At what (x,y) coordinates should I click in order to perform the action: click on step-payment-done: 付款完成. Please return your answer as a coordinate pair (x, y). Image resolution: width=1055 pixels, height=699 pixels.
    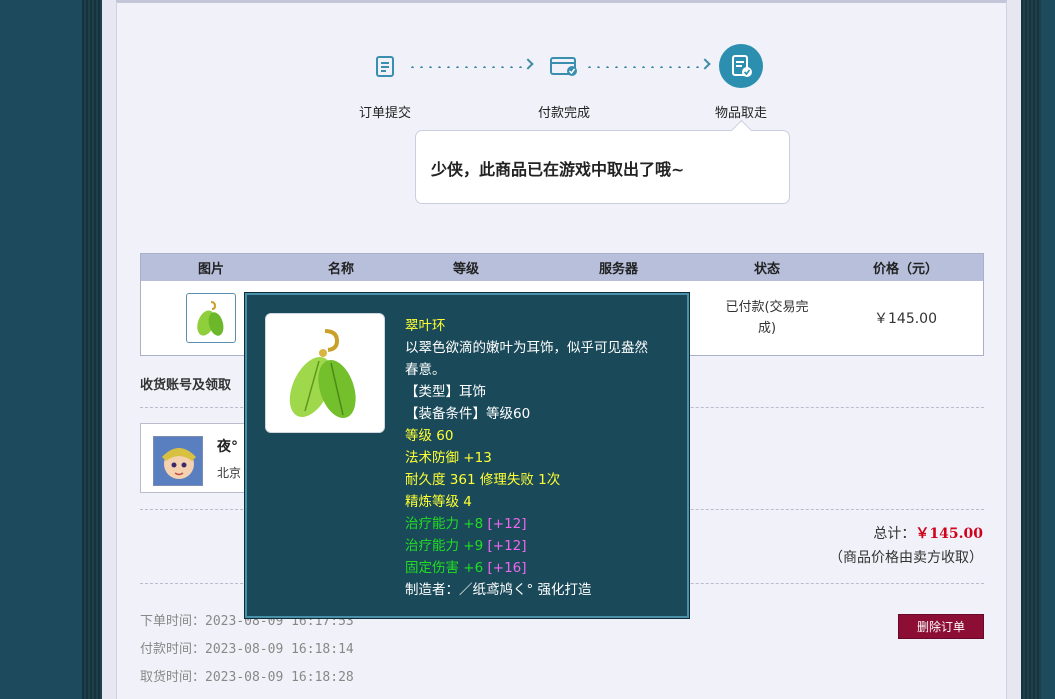
    Looking at the image, I should click on (564, 82).